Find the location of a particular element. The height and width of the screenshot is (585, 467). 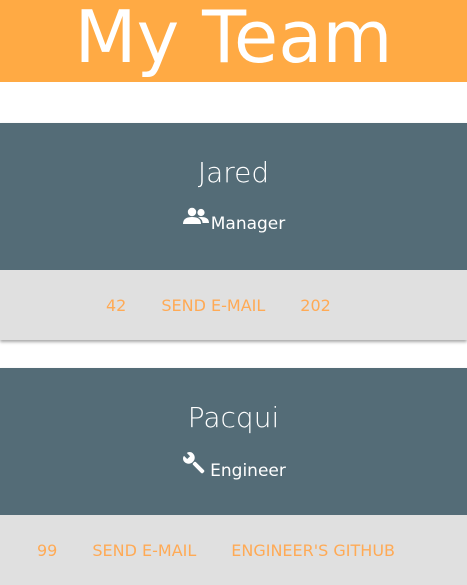

member-name: Pacqui is located at coordinates (233, 417).